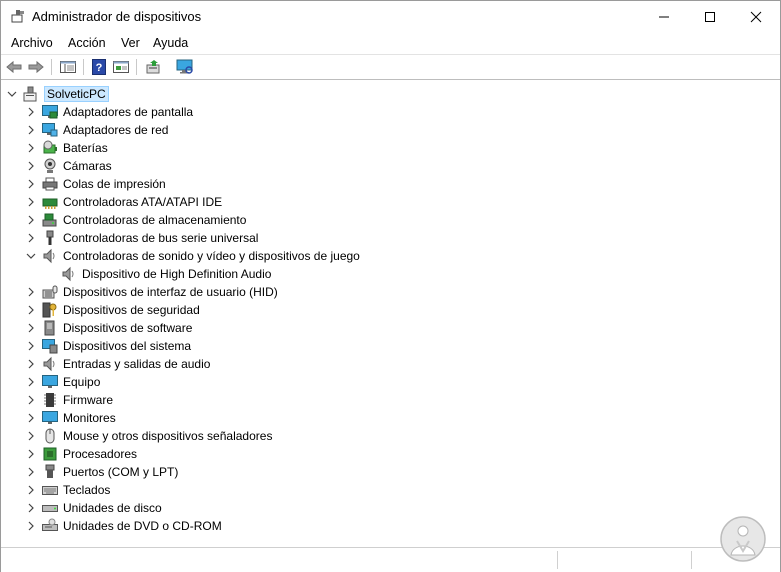 This screenshot has height=572, width=781. Describe the element at coordinates (85, 148) in the screenshot. I see `tree-item-label: Baterías` at that location.